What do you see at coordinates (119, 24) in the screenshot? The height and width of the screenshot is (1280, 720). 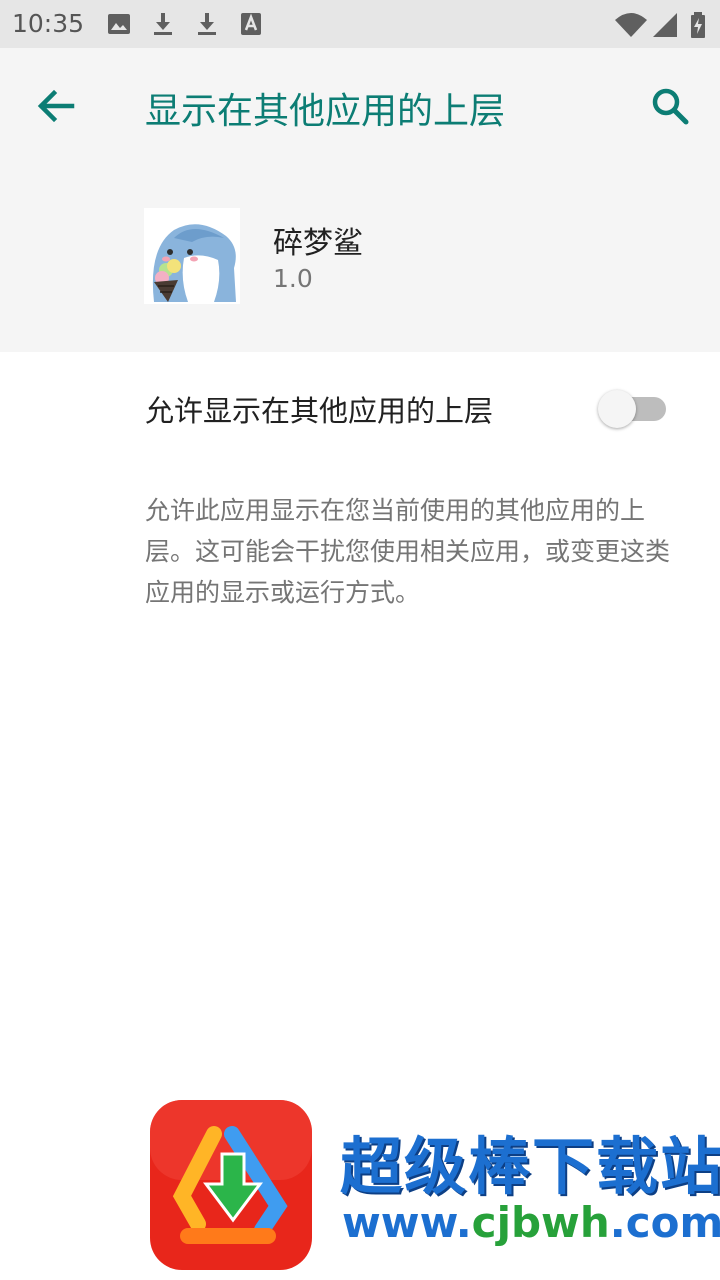 I see `image-icon` at bounding box center [119, 24].